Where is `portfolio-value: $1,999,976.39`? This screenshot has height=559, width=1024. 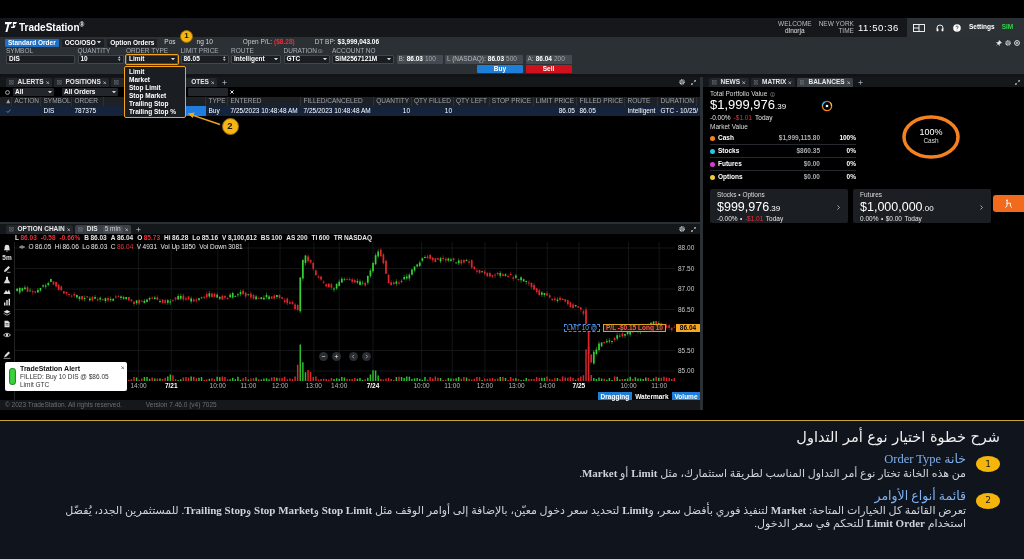
portfolio-value: $1,999,976.39 is located at coordinates (748, 105).